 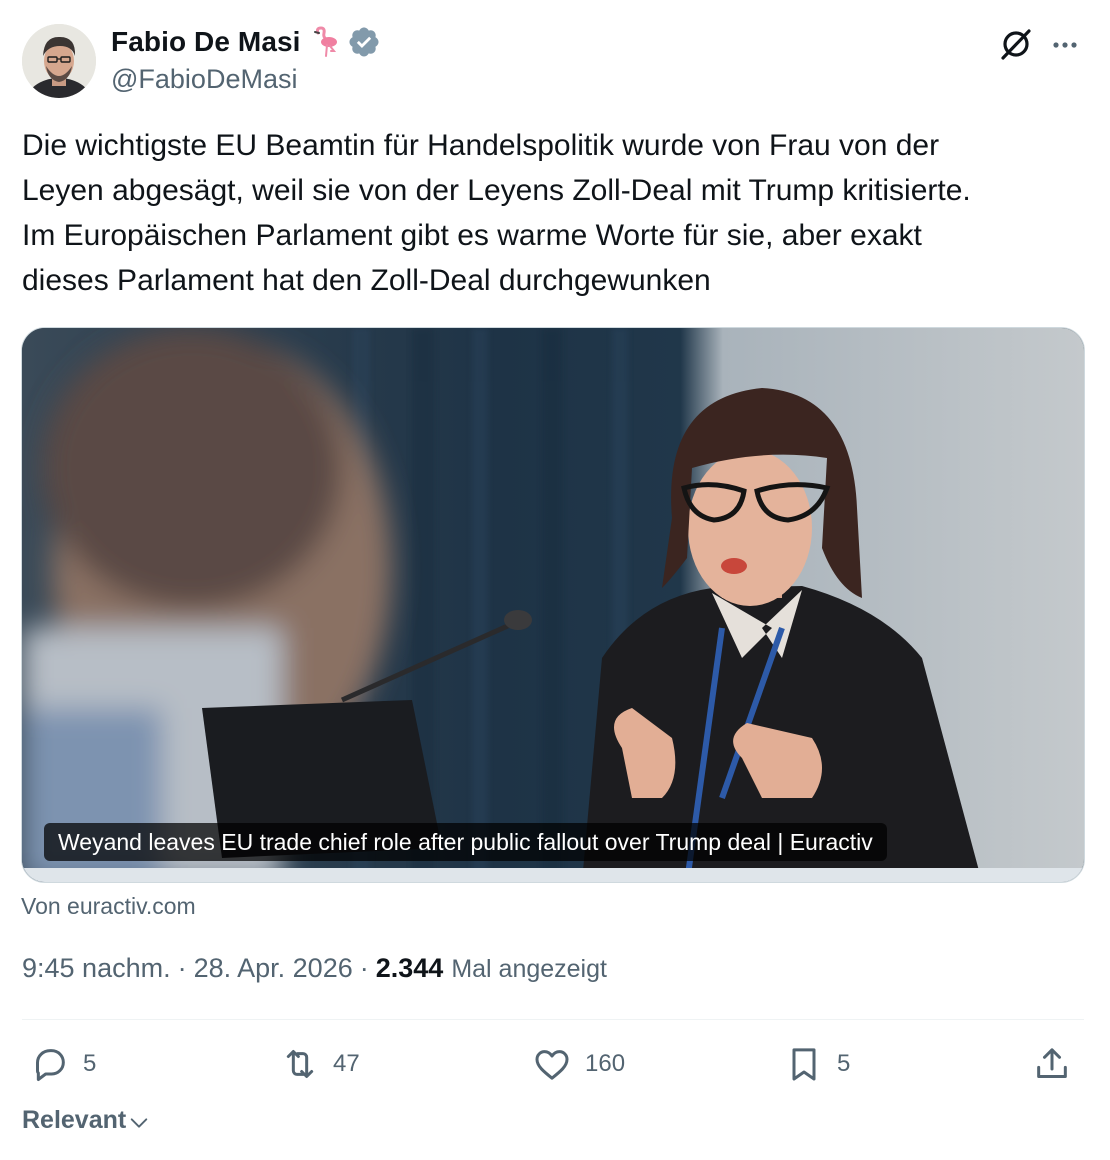 What do you see at coordinates (529, 969) in the screenshot?
I see `views-label: Mal angezeigt` at bounding box center [529, 969].